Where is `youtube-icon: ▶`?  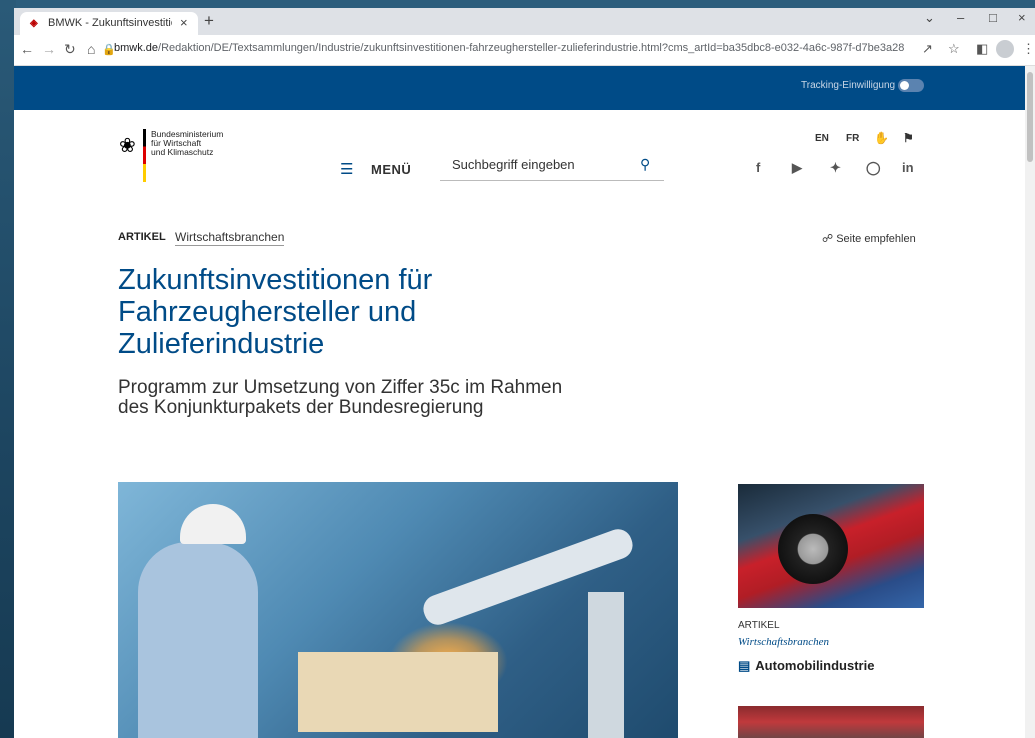 youtube-icon: ▶ is located at coordinates (797, 168).